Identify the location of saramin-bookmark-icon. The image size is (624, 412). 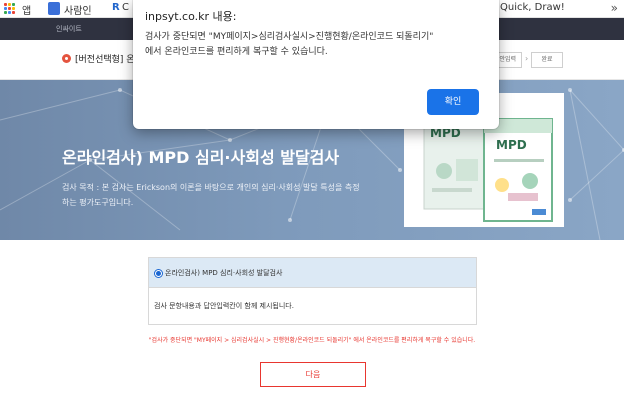
(54, 8).